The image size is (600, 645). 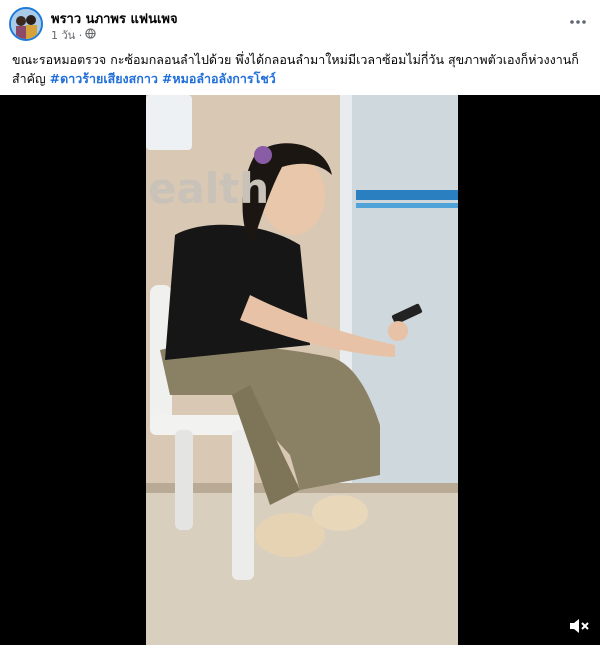 I want to click on speaker-muted-icon, so click(x=579, y=626).